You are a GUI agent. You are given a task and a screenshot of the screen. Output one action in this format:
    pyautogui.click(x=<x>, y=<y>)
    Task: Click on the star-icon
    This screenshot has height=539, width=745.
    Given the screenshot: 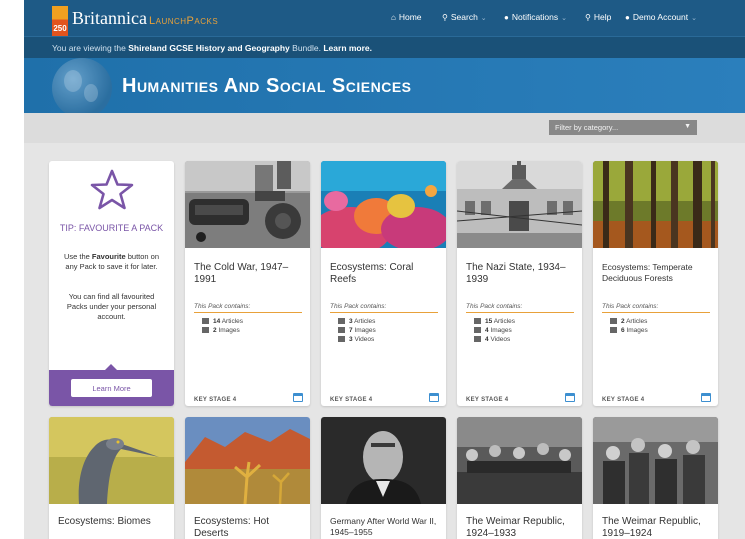 What is the action you would take?
    pyautogui.click(x=112, y=189)
    